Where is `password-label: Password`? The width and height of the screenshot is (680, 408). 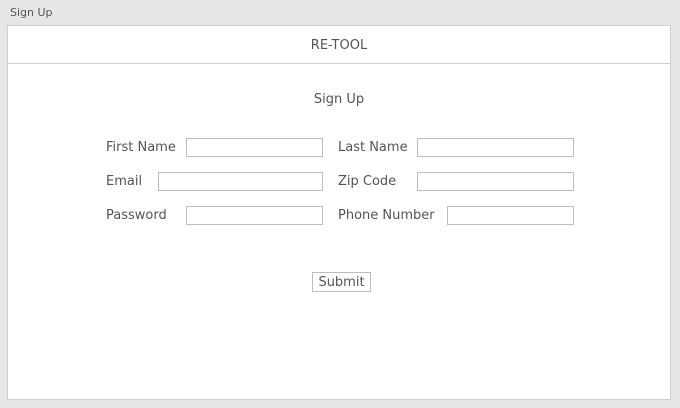
password-label: Password is located at coordinates (136, 215).